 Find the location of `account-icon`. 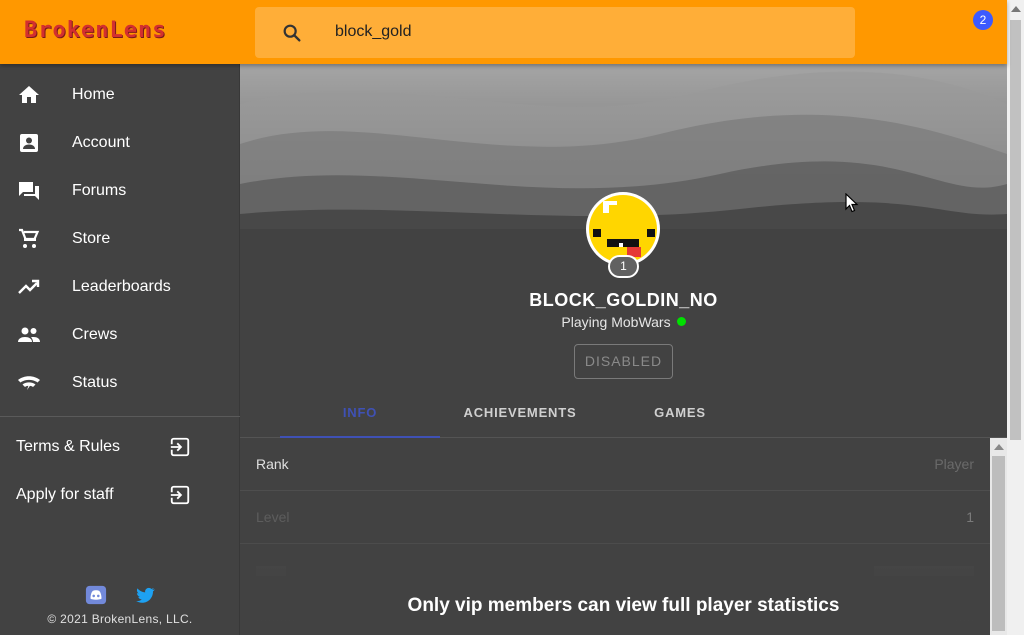

account-icon is located at coordinates (29, 143).